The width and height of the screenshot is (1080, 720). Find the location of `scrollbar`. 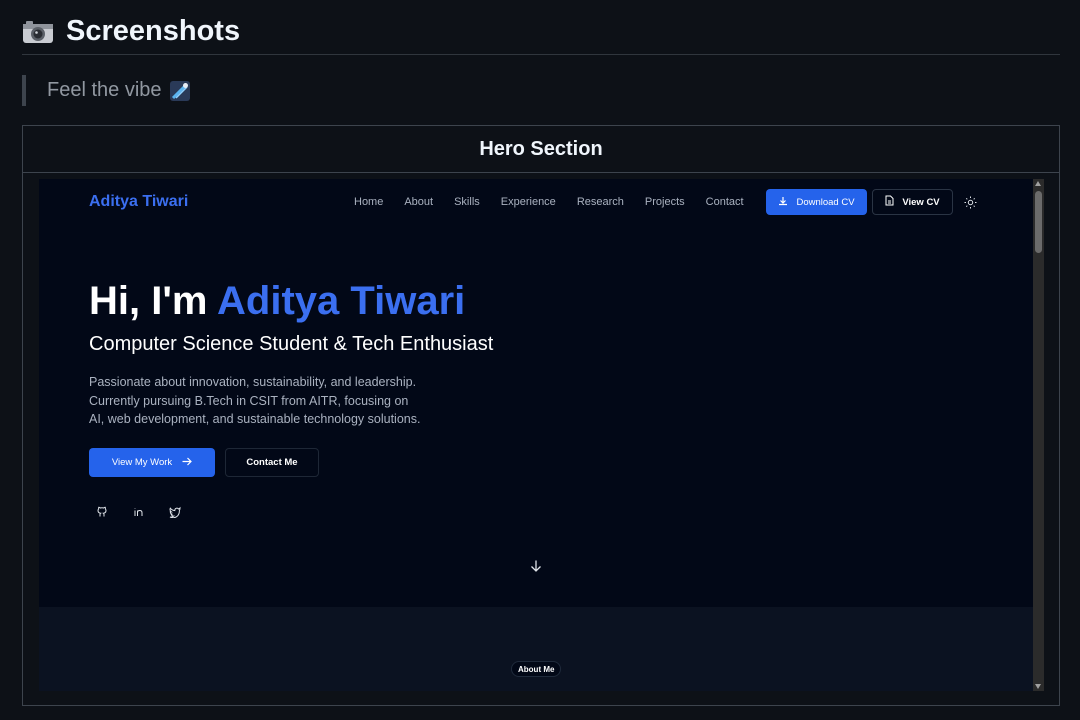

scrollbar is located at coordinates (1038, 435).